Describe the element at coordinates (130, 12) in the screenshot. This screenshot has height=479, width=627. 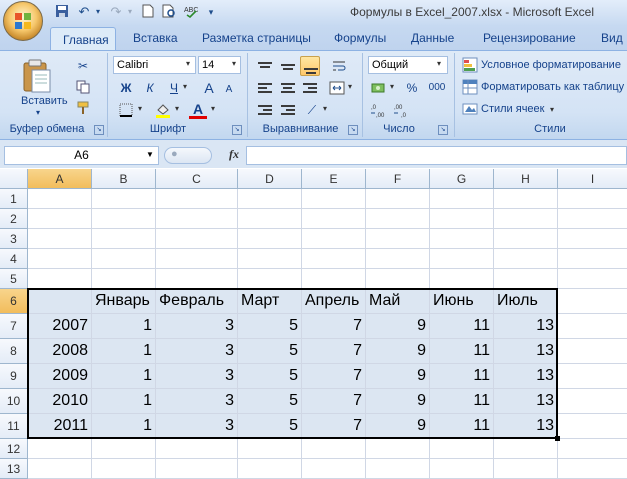
I see `redo-dropdown-icon: ▾` at that location.